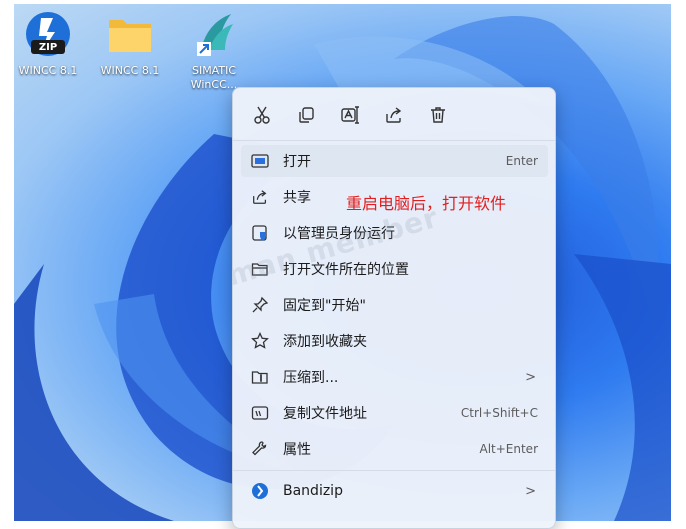 The height and width of the screenshot is (529, 686). Describe the element at coordinates (260, 449) in the screenshot. I see `wrench-icon` at that location.